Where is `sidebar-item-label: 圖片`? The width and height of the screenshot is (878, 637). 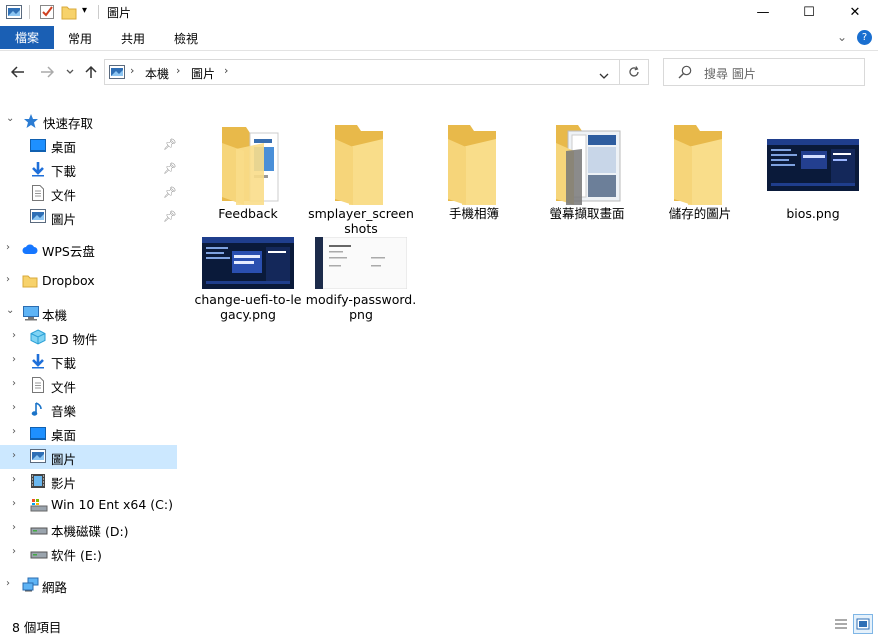 sidebar-item-label: 圖片 is located at coordinates (64, 219).